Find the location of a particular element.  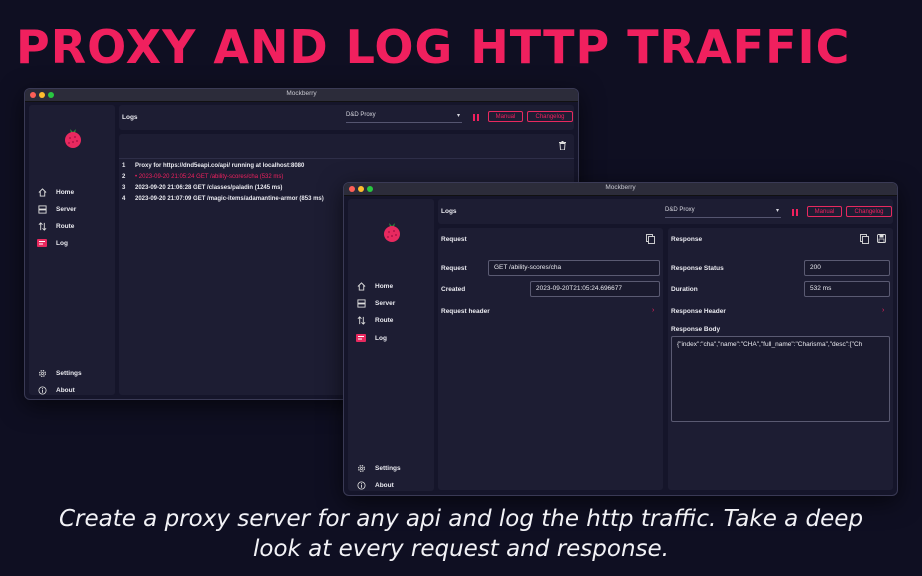

request-label: Request is located at coordinates (454, 268).